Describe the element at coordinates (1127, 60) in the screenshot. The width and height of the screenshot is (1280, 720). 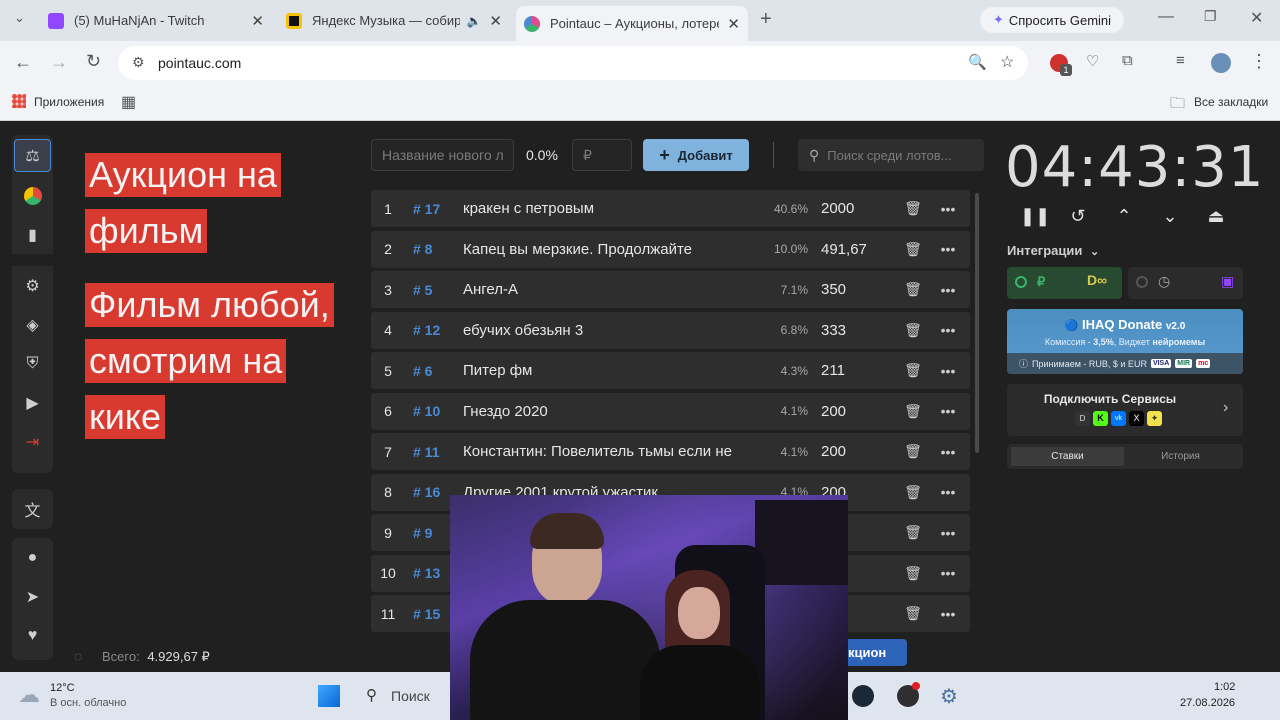
I see `extensions-puzzle-icon: ⧉` at that location.